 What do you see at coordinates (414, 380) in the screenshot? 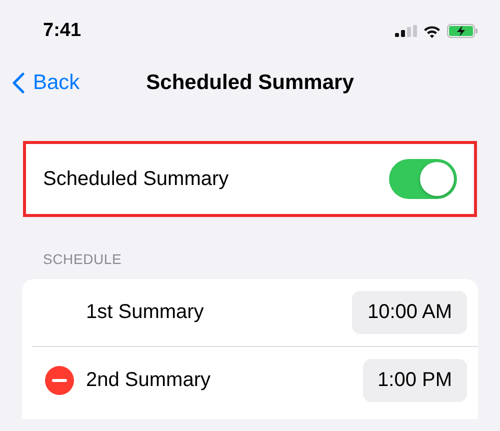
I see `time-picker-button: 1:00 PM` at bounding box center [414, 380].